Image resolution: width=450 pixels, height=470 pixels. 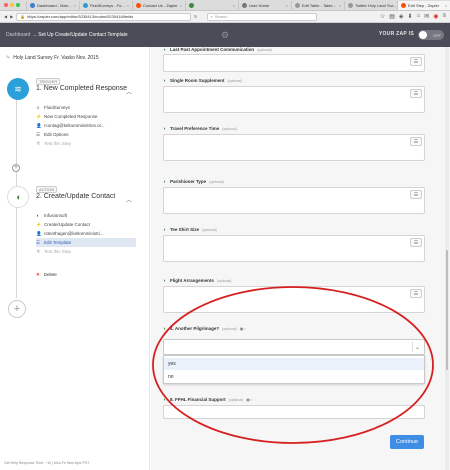 I want to click on browser-tab: Contact Us - Zapier ×, so click(x=158, y=5).